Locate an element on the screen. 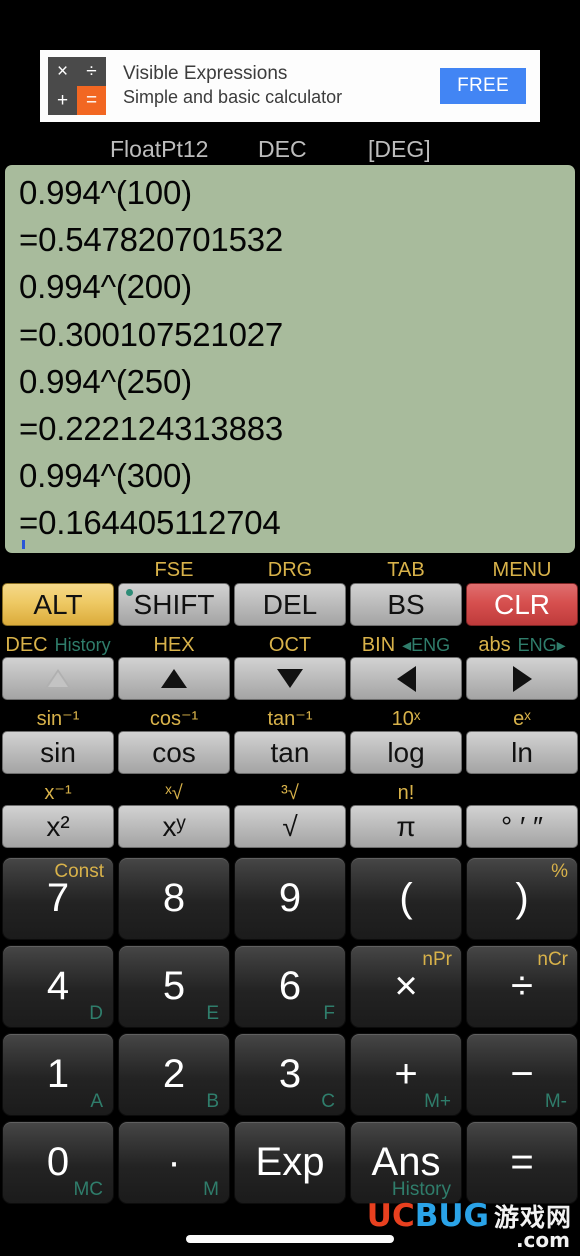  key-arrow-right is located at coordinates (522, 678).